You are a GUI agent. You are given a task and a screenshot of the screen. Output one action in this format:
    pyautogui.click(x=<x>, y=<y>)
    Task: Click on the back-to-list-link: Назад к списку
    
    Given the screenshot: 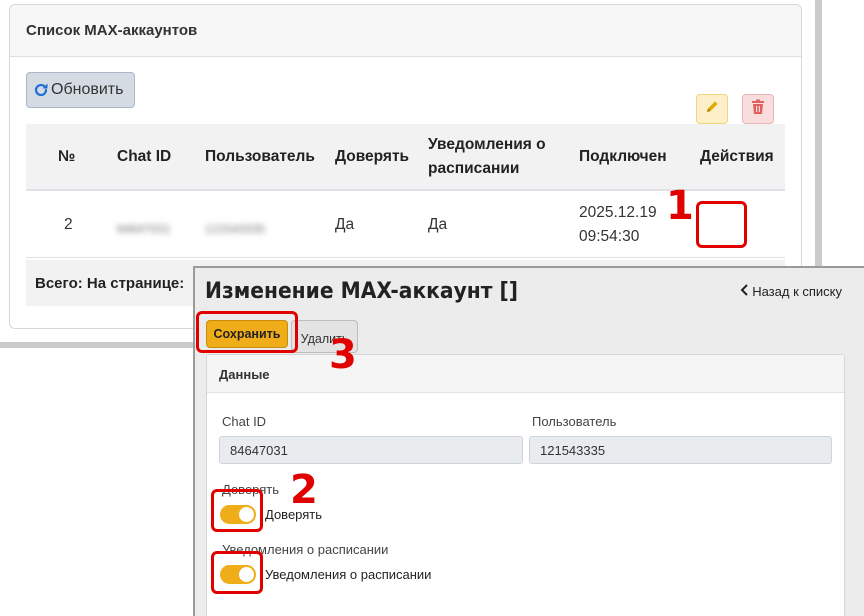 What is the action you would take?
    pyautogui.click(x=791, y=291)
    